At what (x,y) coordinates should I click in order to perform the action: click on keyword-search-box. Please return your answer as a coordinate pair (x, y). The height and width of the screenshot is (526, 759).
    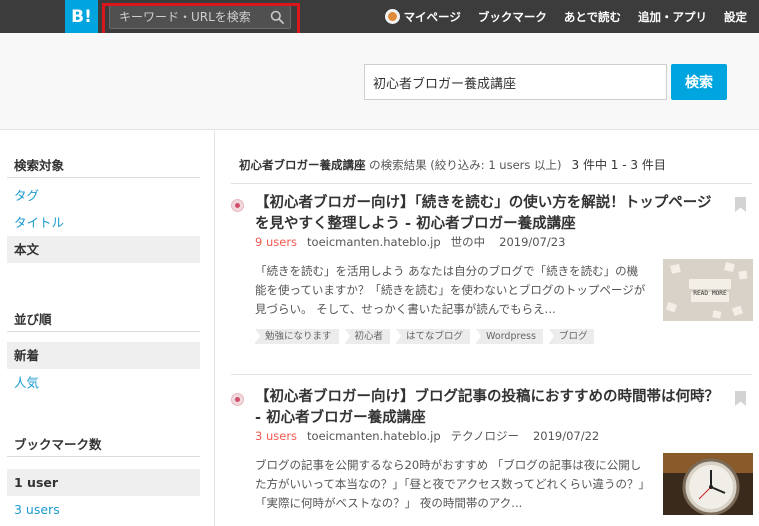
    Looking at the image, I should click on (200, 17).